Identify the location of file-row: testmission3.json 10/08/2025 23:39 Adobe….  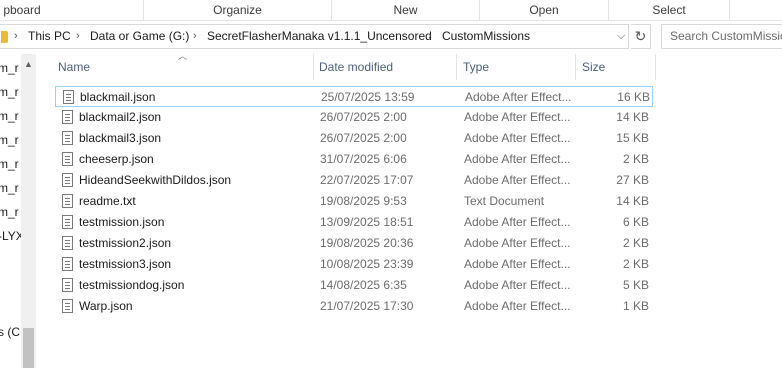
(354, 264).